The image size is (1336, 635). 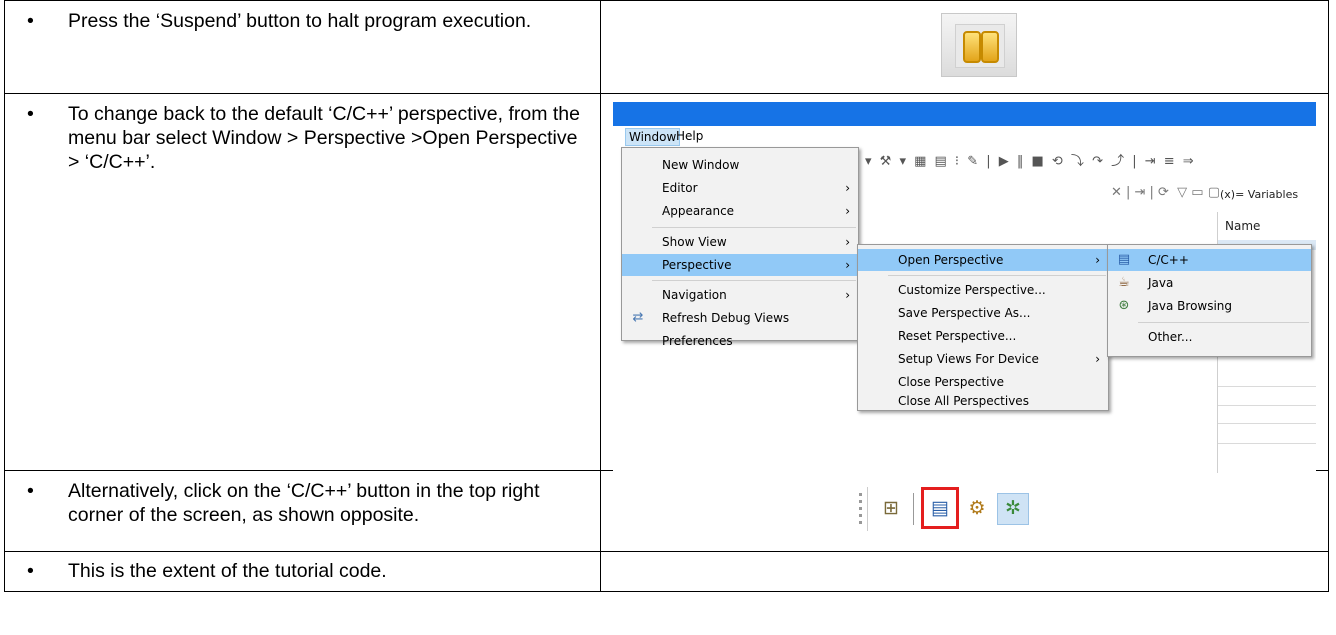 I want to click on cpp-perspective-icon: ▤, so click(x=1124, y=259).